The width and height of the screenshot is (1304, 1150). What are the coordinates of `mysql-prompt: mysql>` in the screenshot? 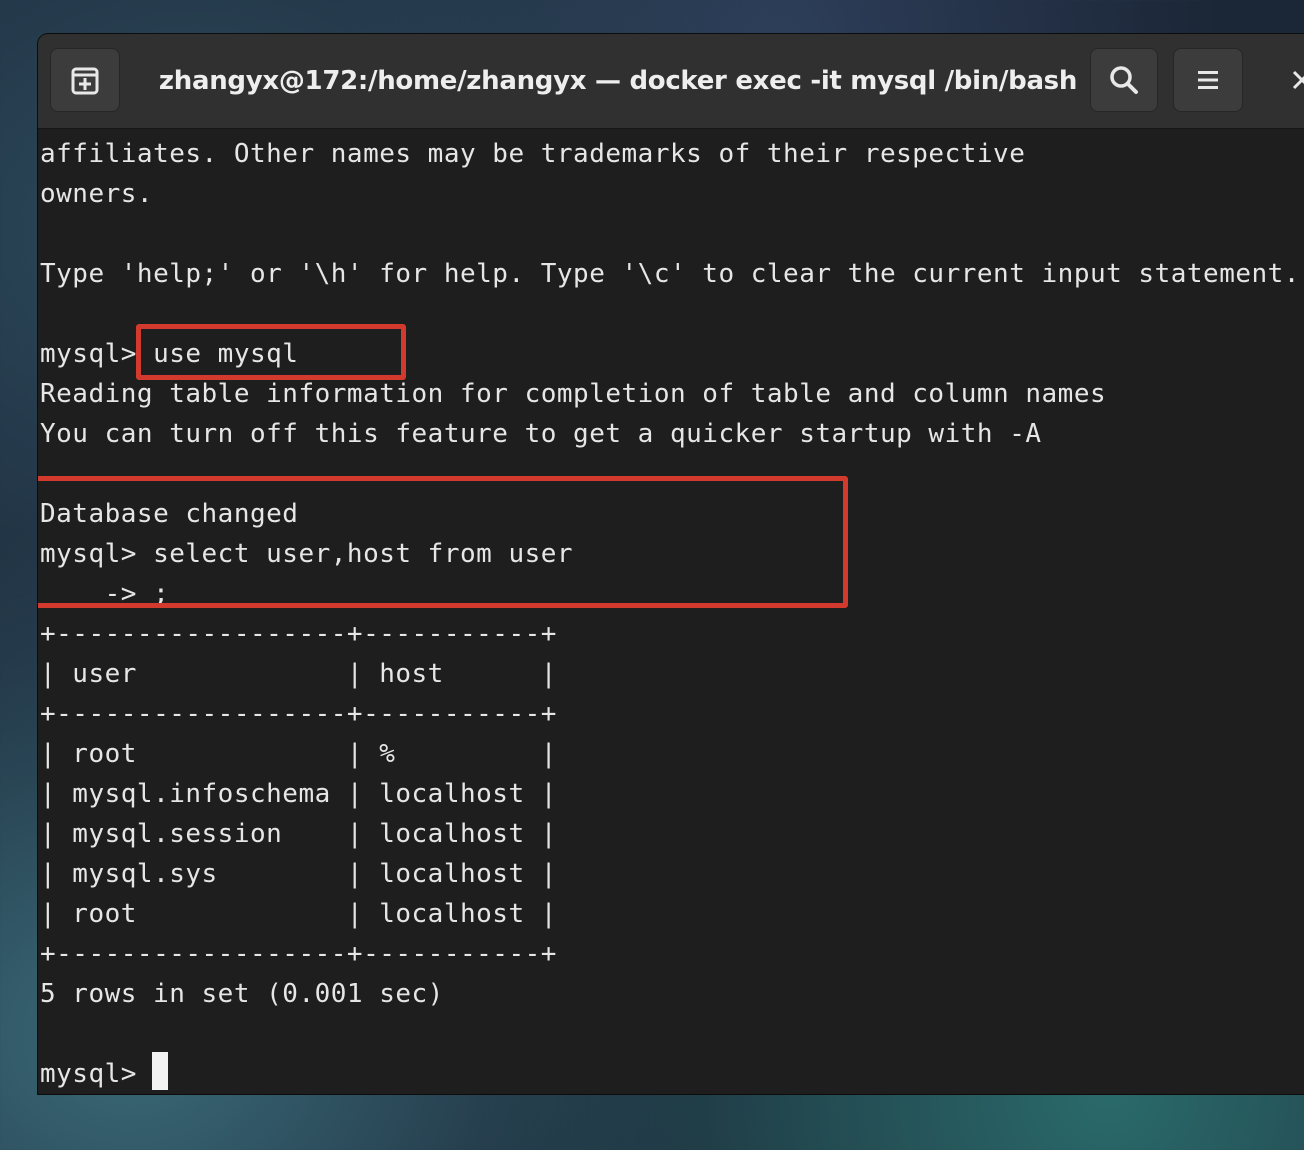 It's located at (97, 1074).